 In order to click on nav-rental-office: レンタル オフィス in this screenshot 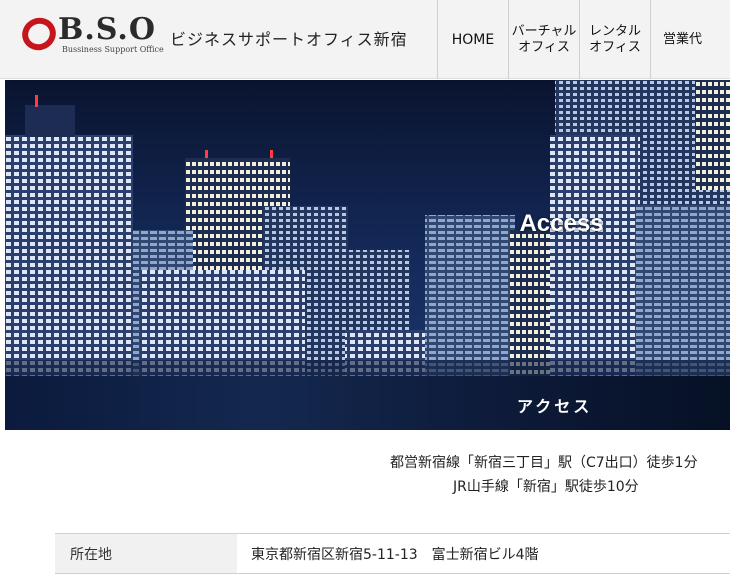, I will do `click(614, 39)`.